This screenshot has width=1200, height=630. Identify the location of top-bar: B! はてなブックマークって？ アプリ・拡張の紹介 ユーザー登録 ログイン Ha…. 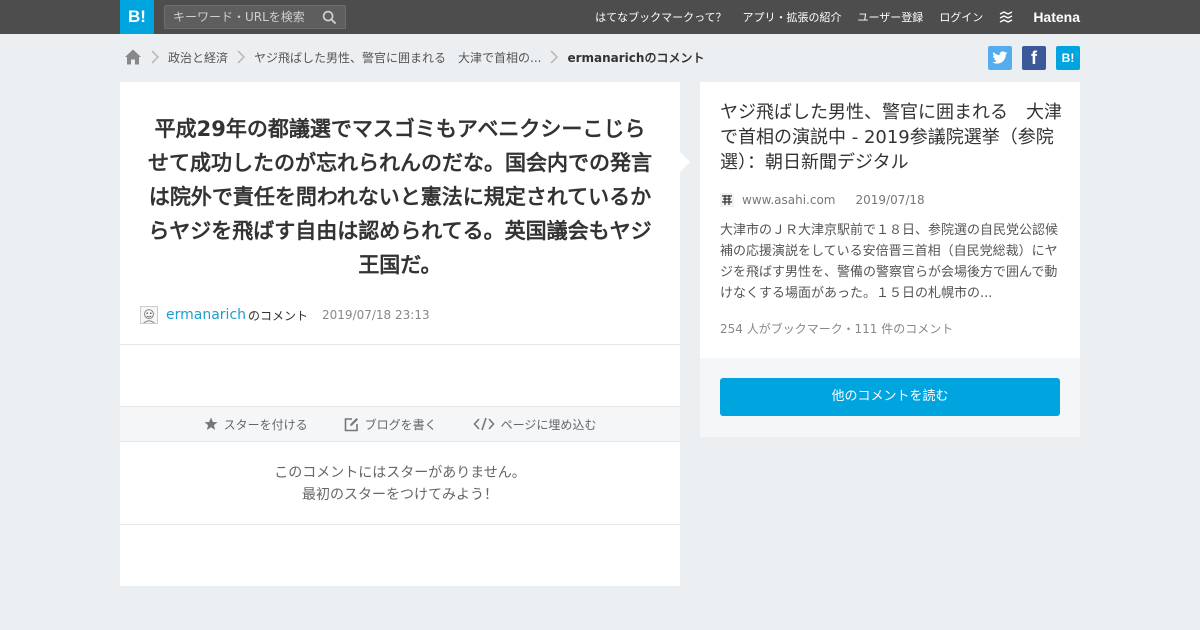
(600, 17).